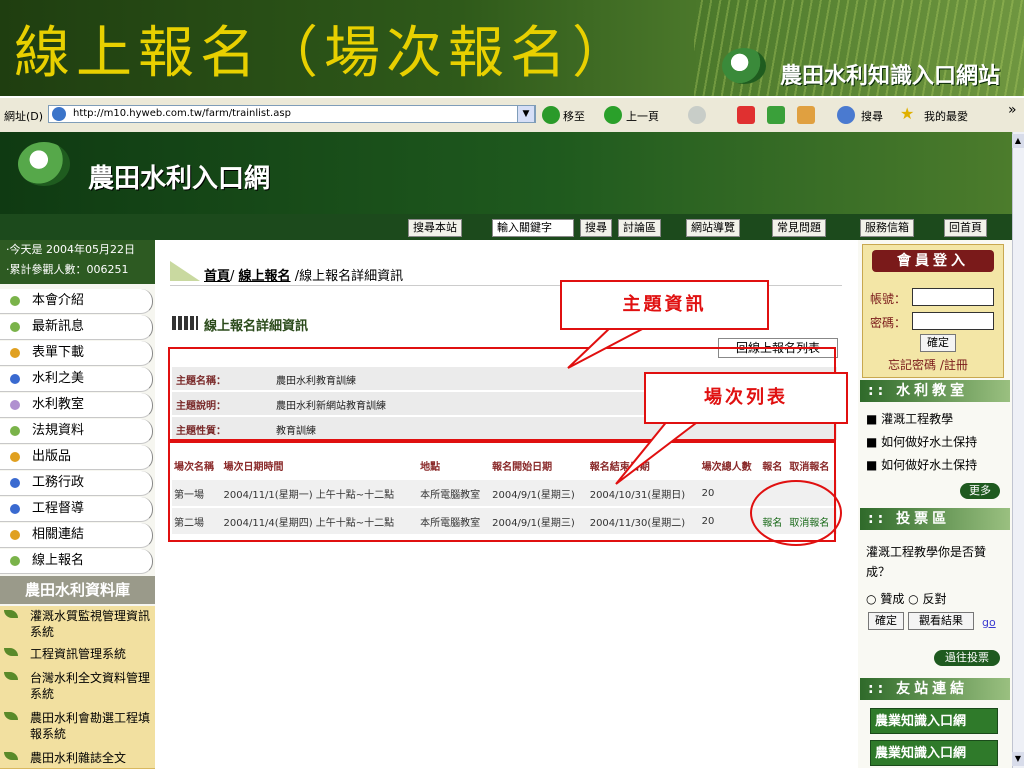  I want to click on topic-callout-pointer, so click(608, 347).